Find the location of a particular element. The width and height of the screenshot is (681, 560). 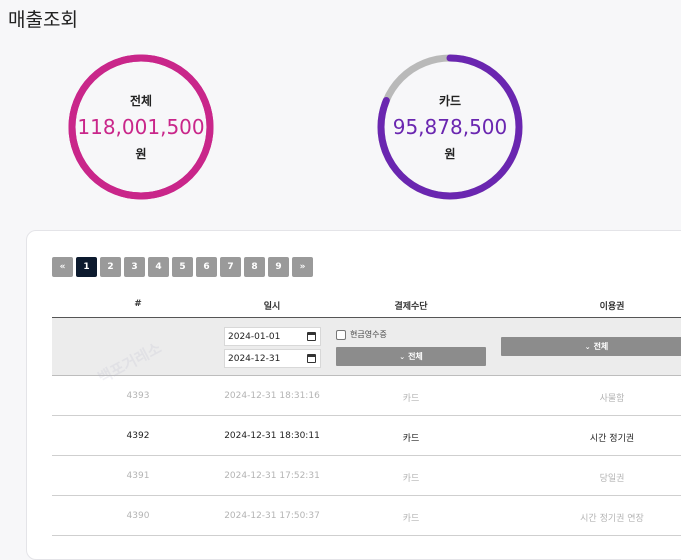

pagination: « 1 2 3 4 5 6 7 8 9 » is located at coordinates (182, 267).